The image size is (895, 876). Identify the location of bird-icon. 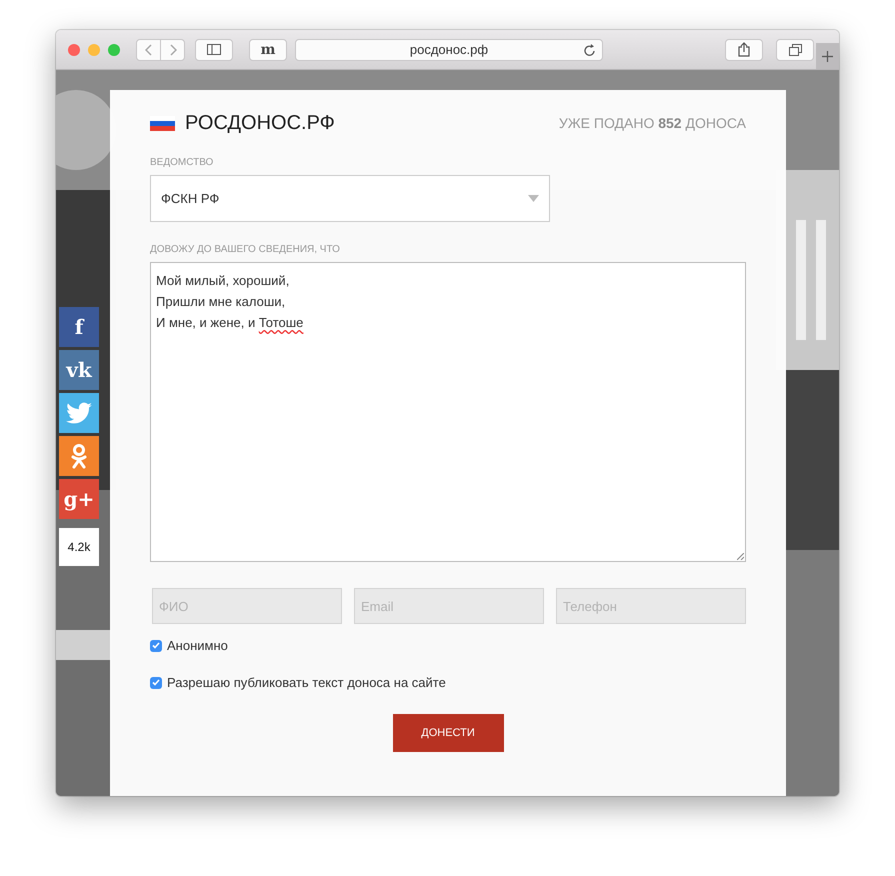
(79, 413).